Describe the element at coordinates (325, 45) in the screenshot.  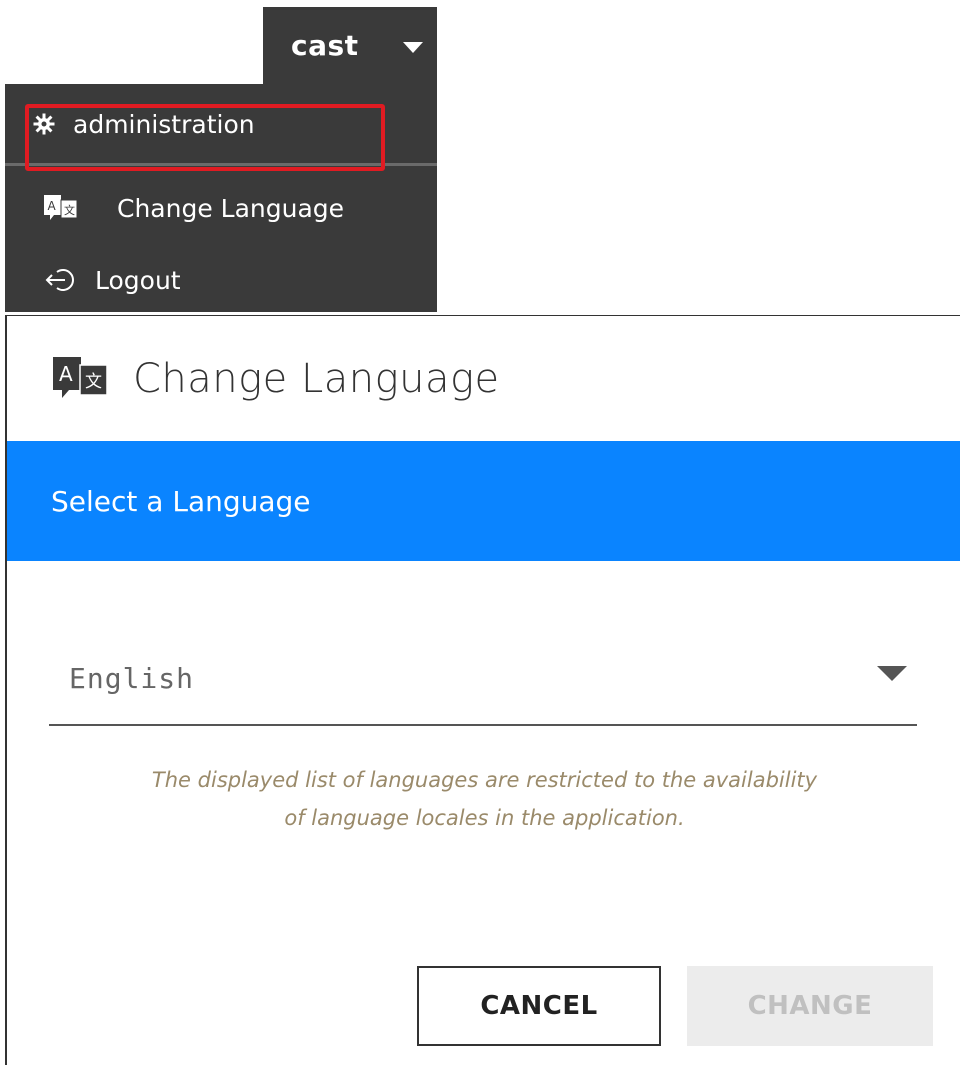
I see `user-name: cast` at that location.